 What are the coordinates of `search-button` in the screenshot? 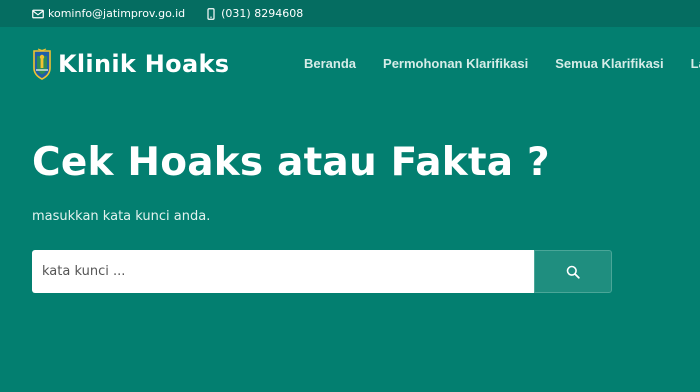 It's located at (573, 271).